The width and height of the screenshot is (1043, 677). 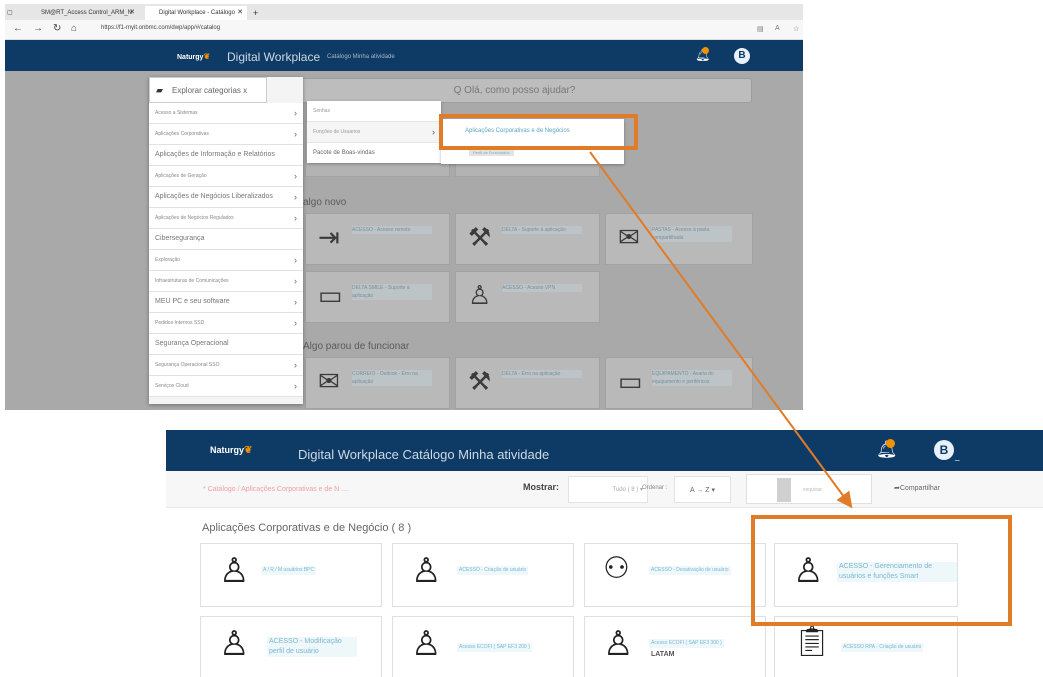 I want to click on order-value: A → Z, so click(x=700, y=490).